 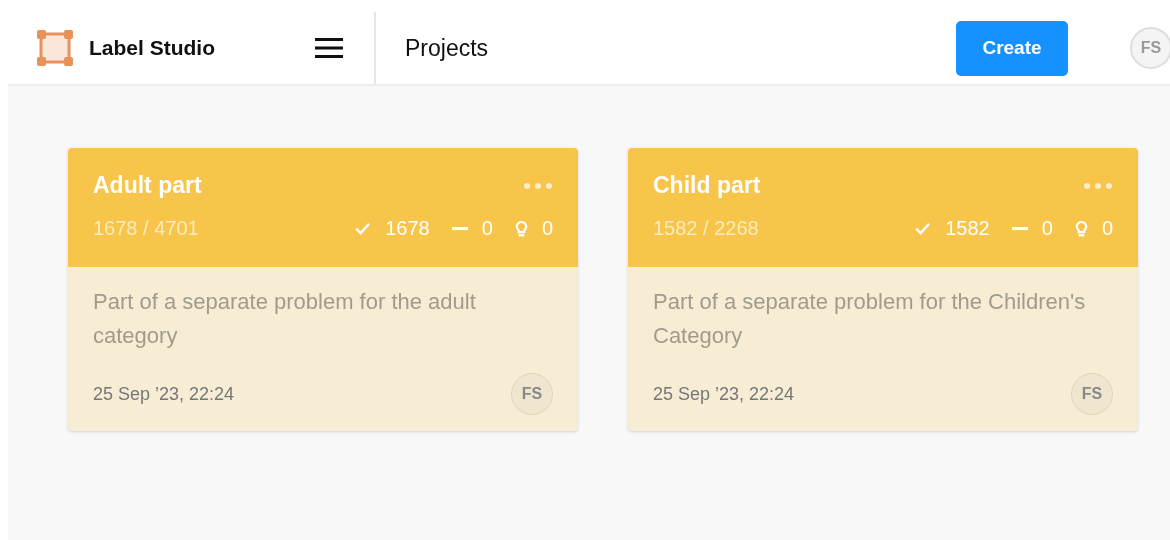 What do you see at coordinates (329, 48) in the screenshot?
I see `menu-icon` at bounding box center [329, 48].